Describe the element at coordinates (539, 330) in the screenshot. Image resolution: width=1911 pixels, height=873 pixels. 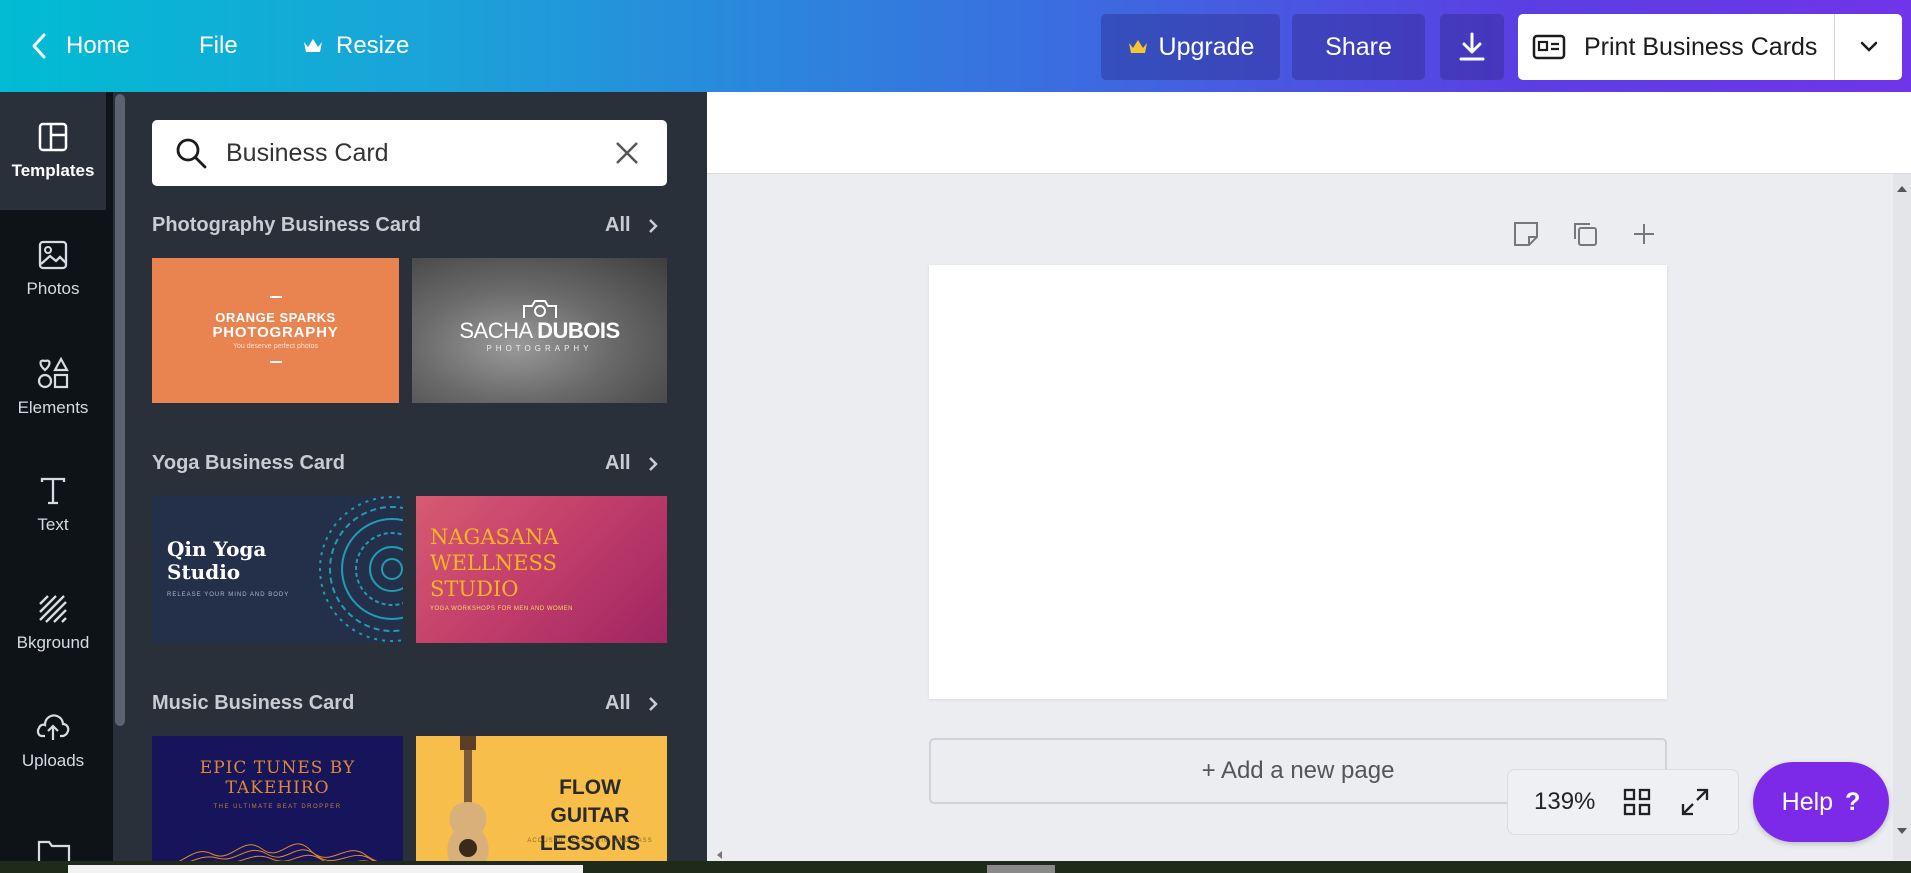
I see `template-card-sacha-dubois: SACHA DUBOIS PHOTOGRAPHY` at that location.